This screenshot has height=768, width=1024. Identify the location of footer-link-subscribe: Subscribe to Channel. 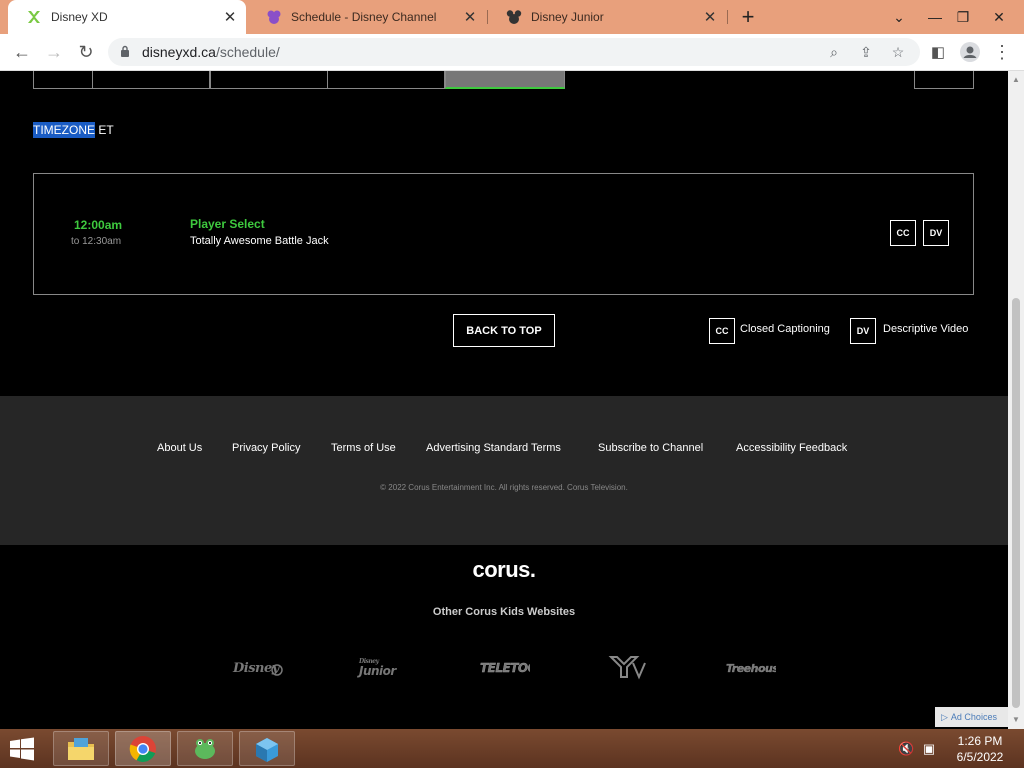
(650, 448).